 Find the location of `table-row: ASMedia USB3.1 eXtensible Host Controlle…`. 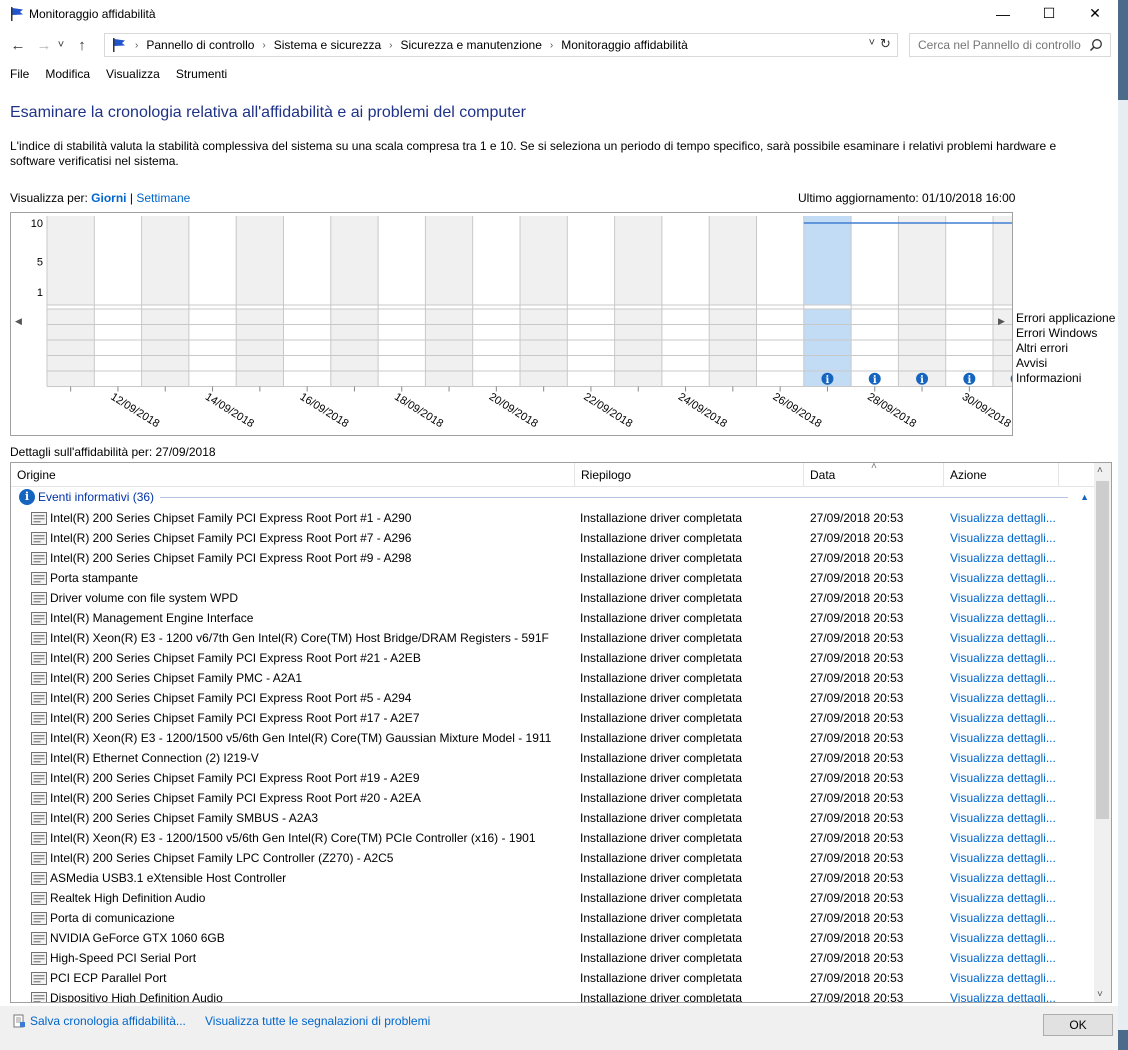

table-row: ASMedia USB3.1 eXtensible Host Controlle… is located at coordinates (553, 878).